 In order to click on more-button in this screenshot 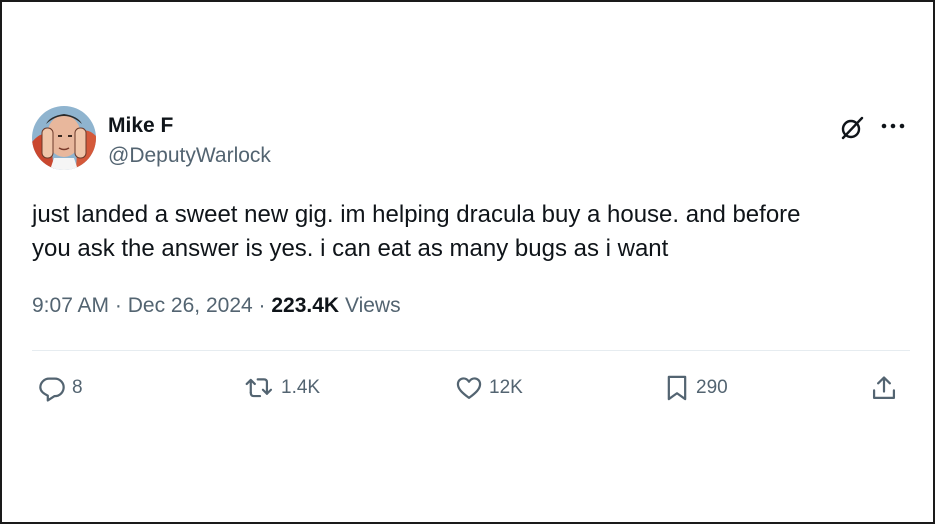, I will do `click(893, 126)`.